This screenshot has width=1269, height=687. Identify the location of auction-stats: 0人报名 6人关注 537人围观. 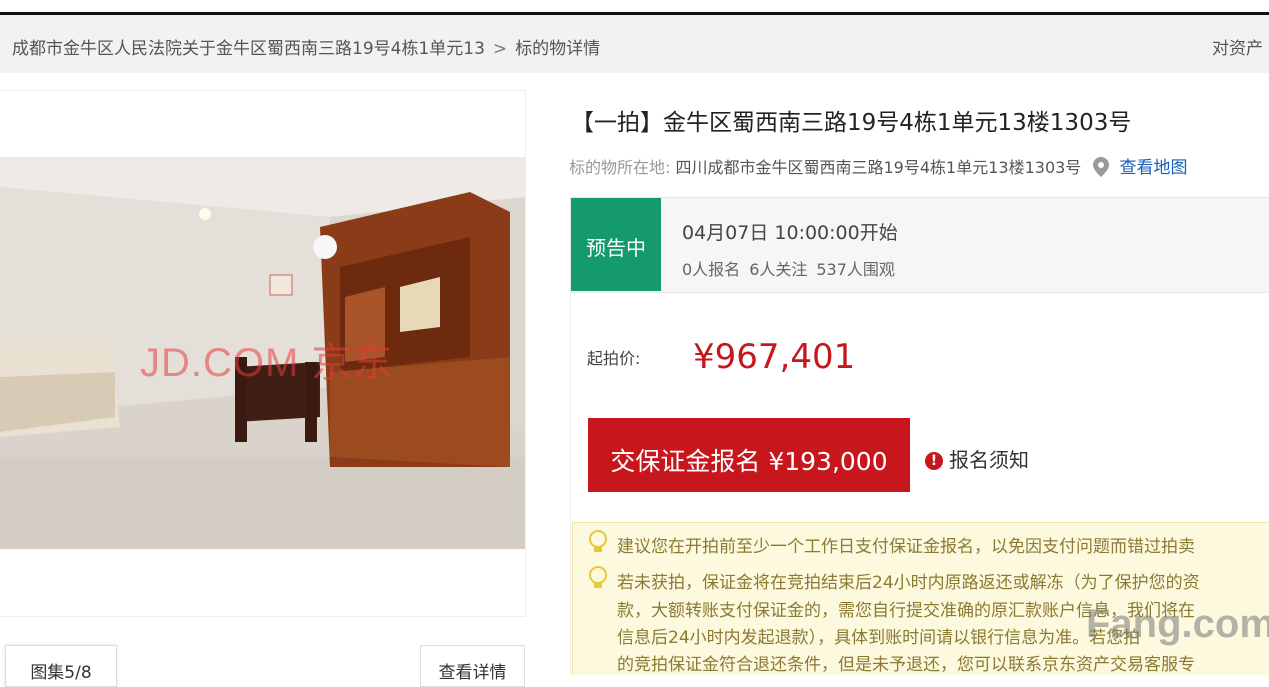
(793, 268).